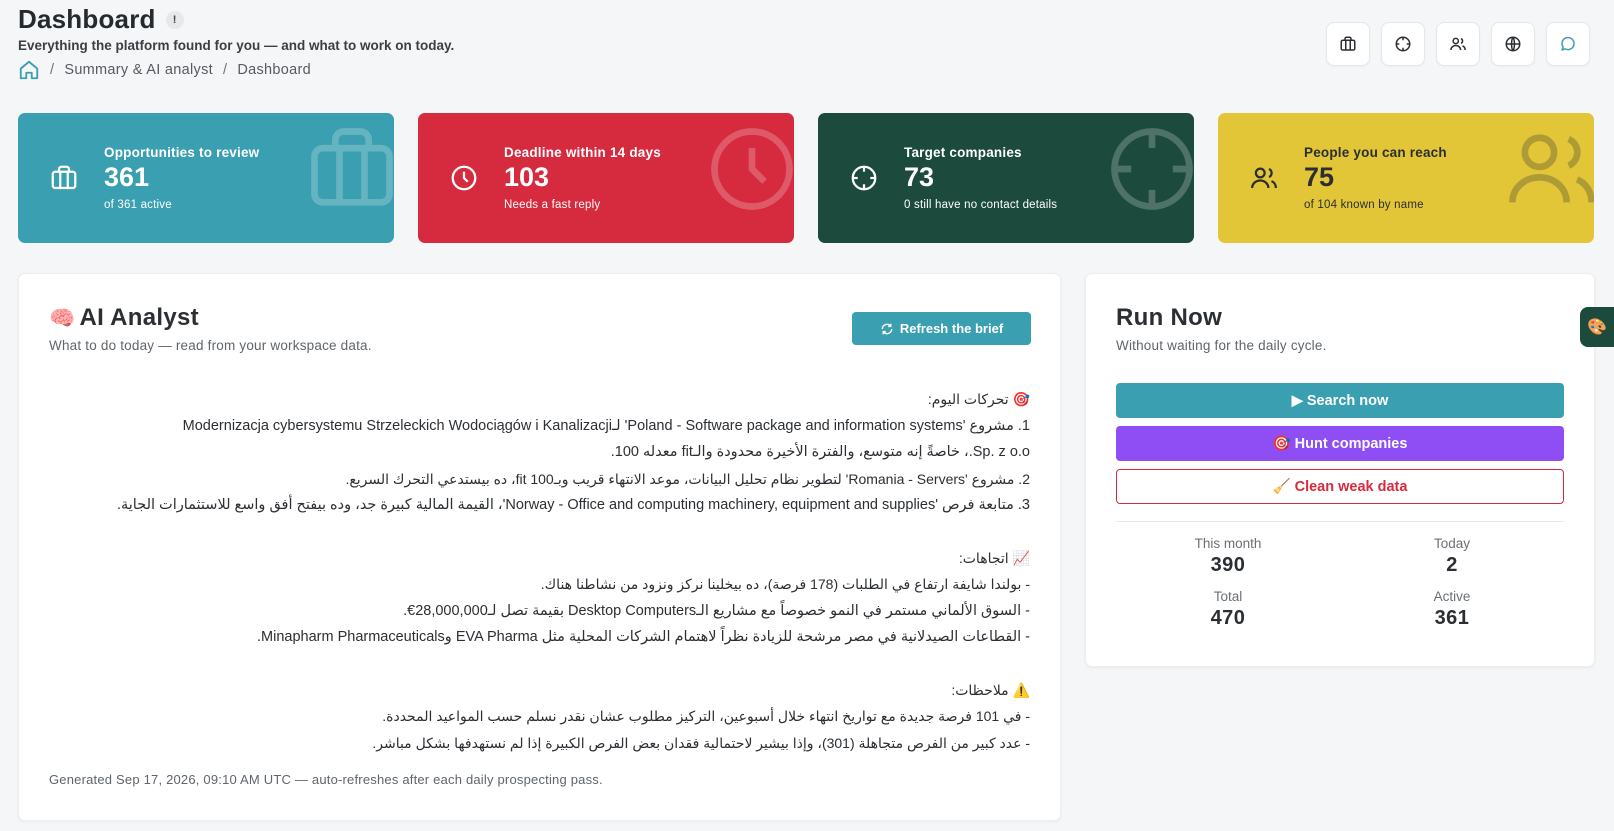 This screenshot has width=1614, height=831. I want to click on refresh-brief-button: Refresh the brief, so click(941, 328).